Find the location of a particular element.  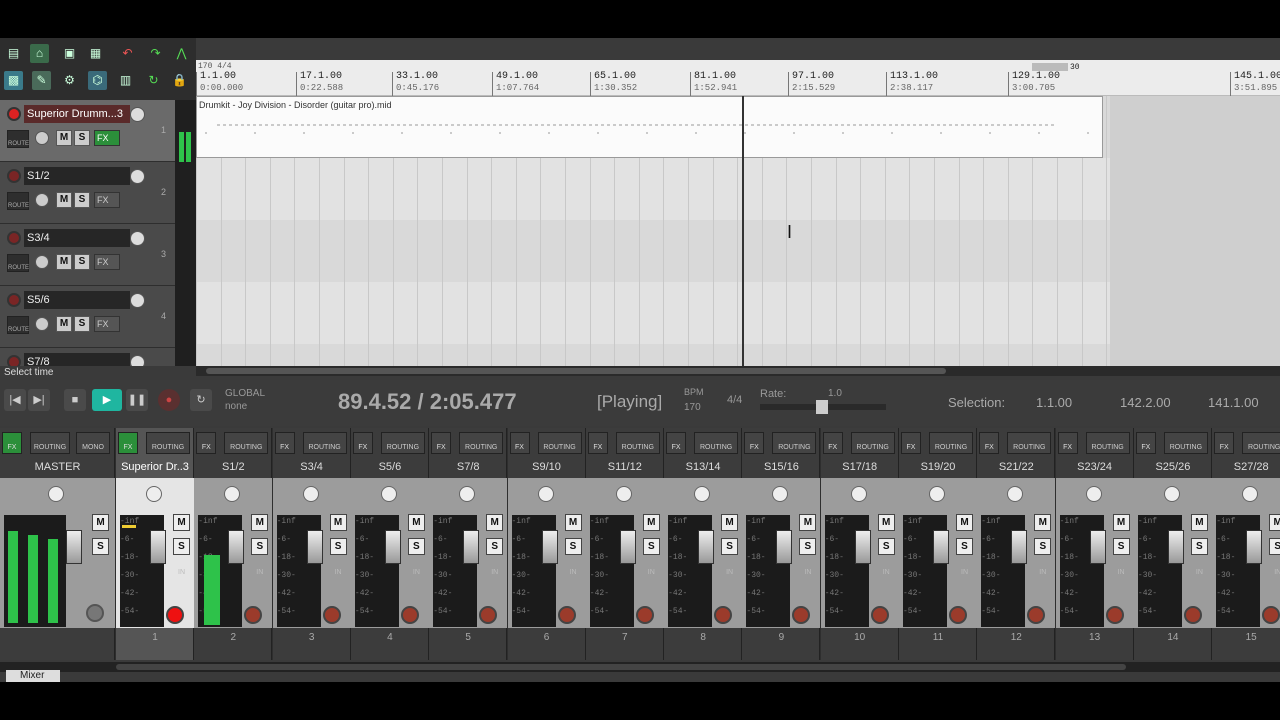

track-header: S1/2 ROUTE M S FX 2 is located at coordinates (87, 193).